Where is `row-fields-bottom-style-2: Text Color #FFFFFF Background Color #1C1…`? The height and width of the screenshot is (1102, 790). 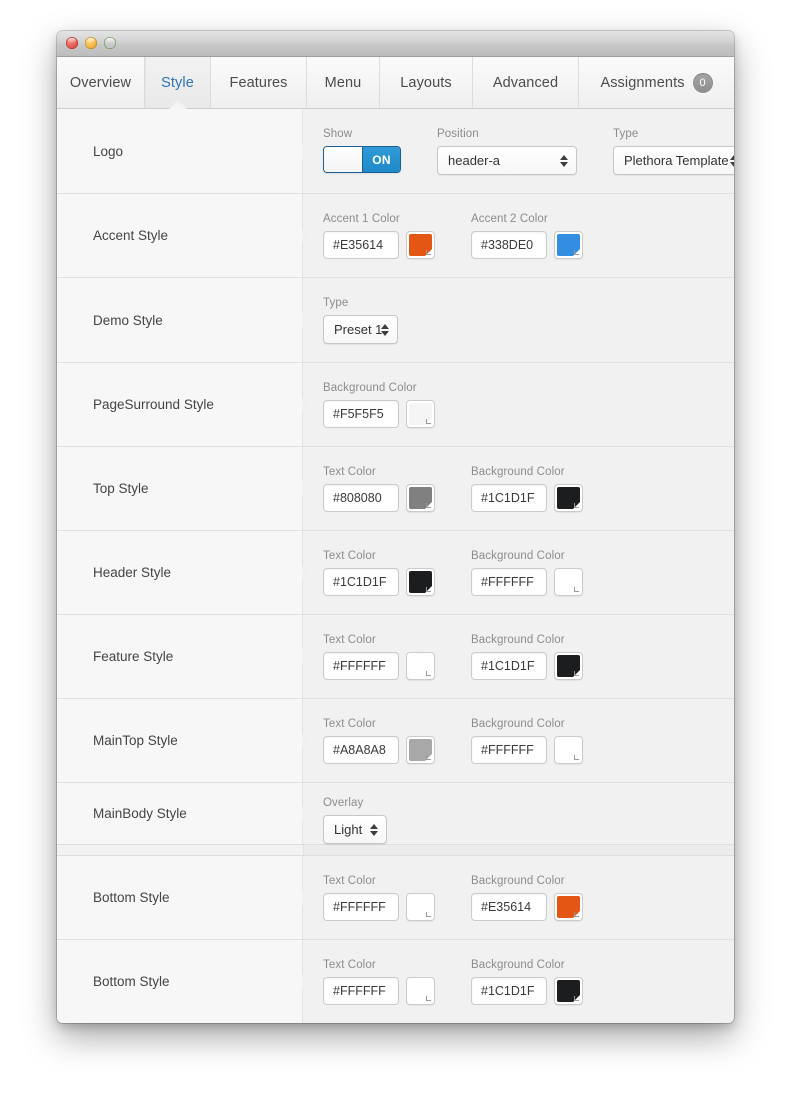 row-fields-bottom-style-2: Text Color #FFFFFF Background Color #1C1… is located at coordinates (518, 981).